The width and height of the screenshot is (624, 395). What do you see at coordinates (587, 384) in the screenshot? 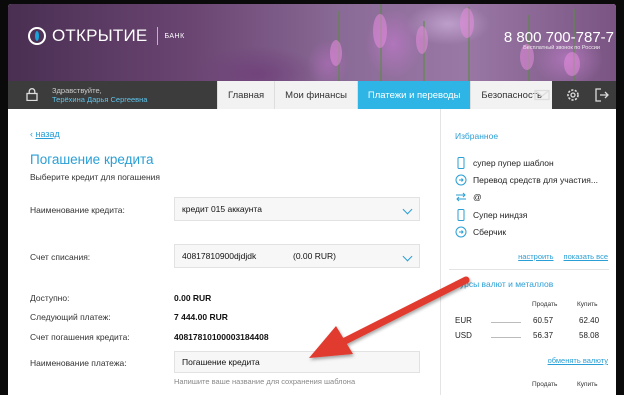
I see `buy-header-2: Купить` at bounding box center [587, 384].